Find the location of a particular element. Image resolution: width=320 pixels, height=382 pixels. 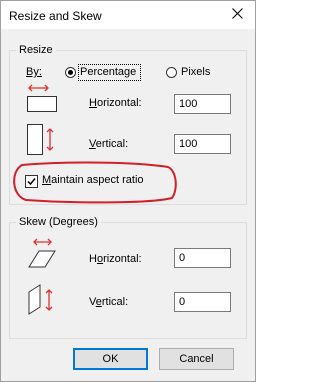

resize-group-label: Resize is located at coordinates (36, 50).